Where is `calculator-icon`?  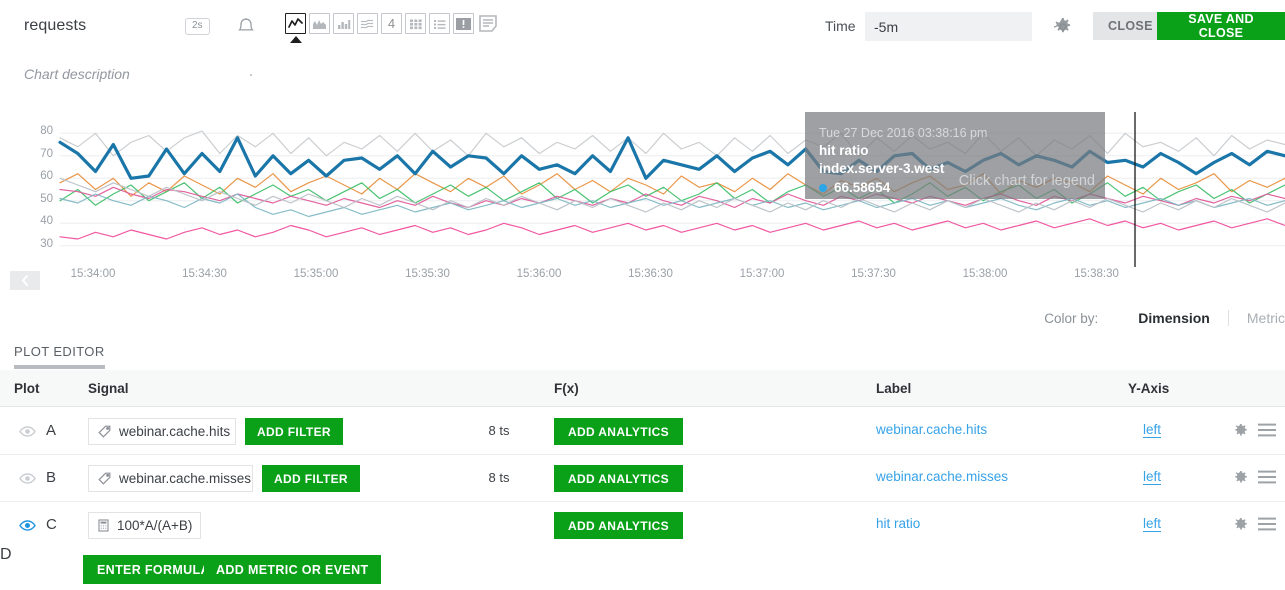 calculator-icon is located at coordinates (103, 525).